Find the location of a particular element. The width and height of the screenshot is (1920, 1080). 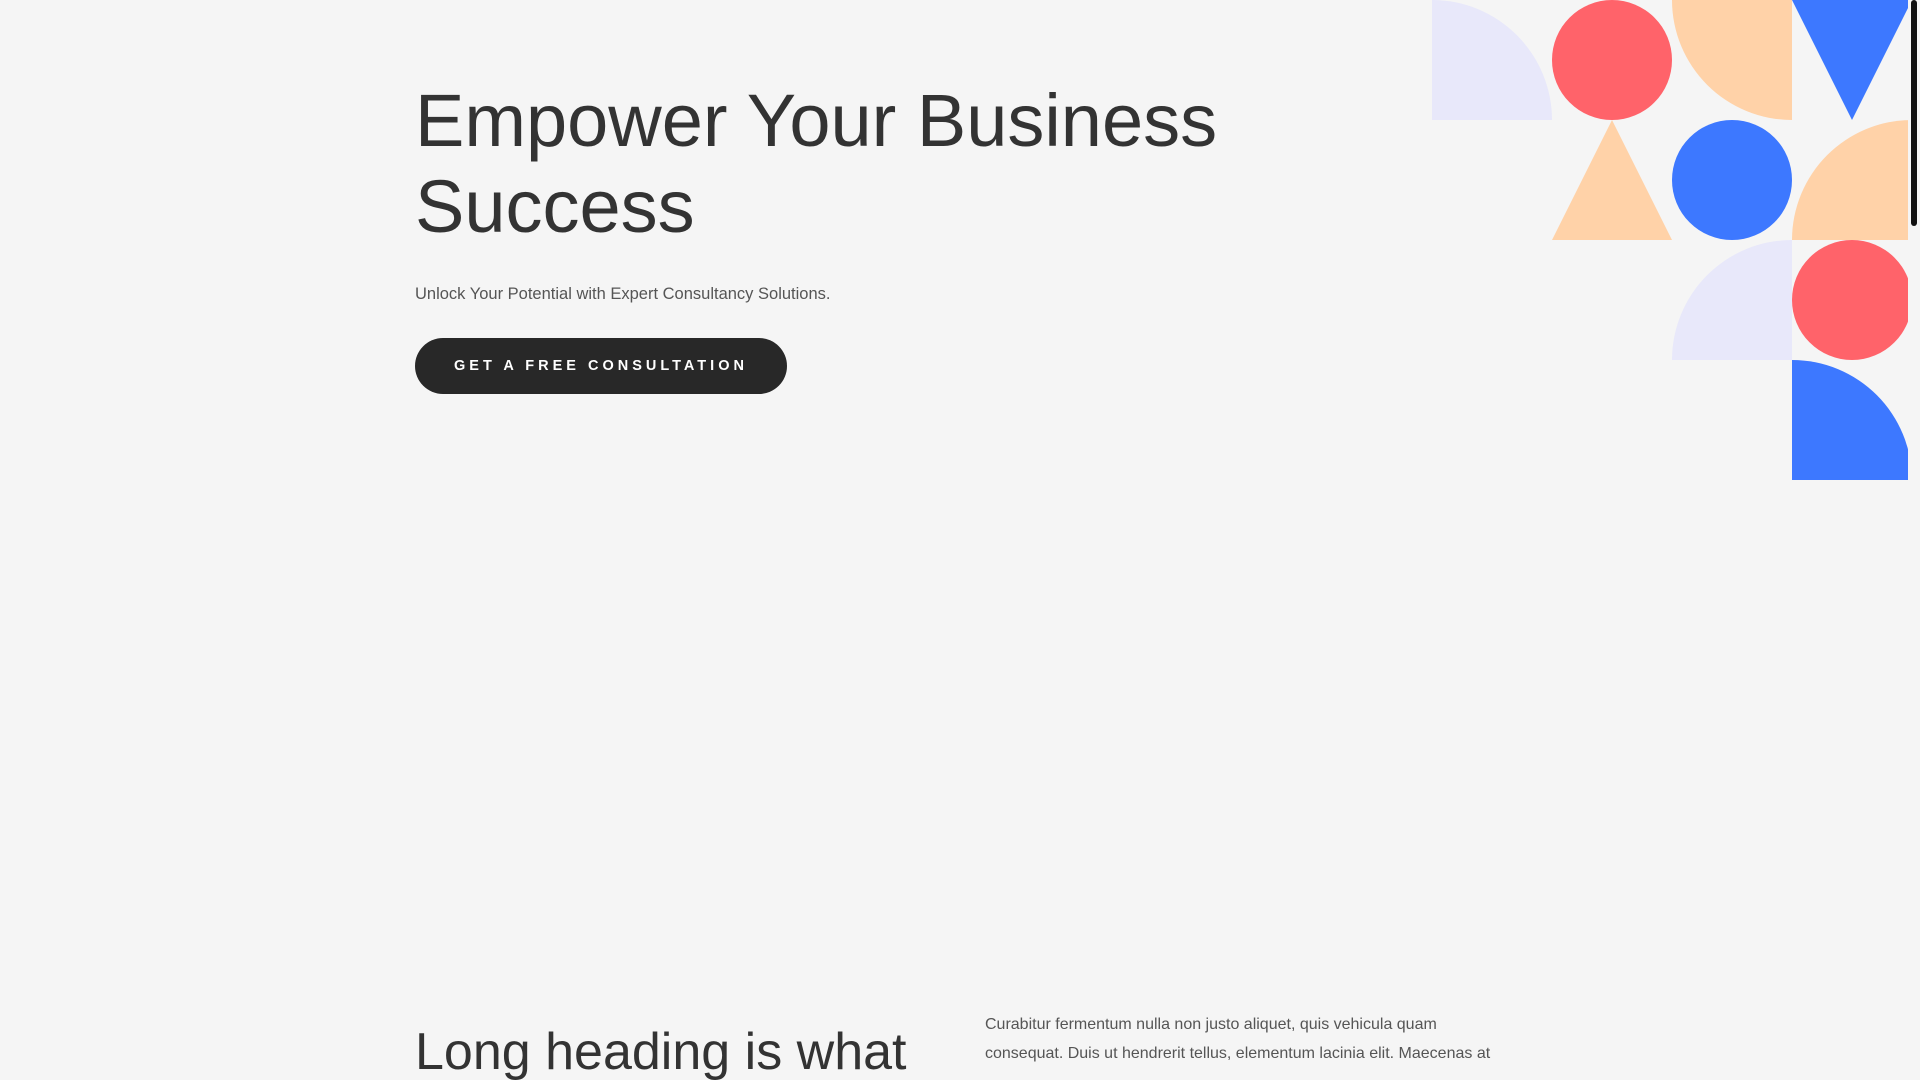

peach-quarter-circle-shape is located at coordinates (1732, 60).